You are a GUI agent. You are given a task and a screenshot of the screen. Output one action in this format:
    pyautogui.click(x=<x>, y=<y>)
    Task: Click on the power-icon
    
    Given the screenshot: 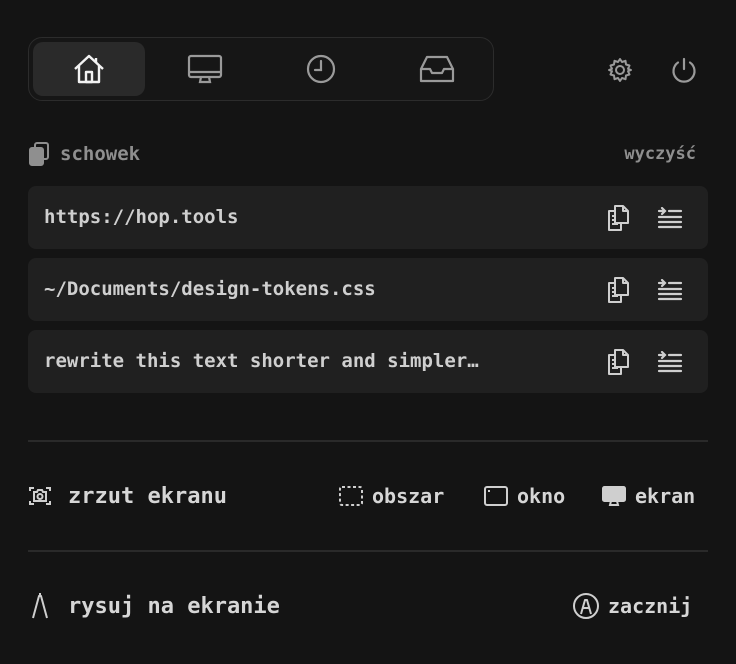 What is the action you would take?
    pyautogui.click(x=684, y=70)
    